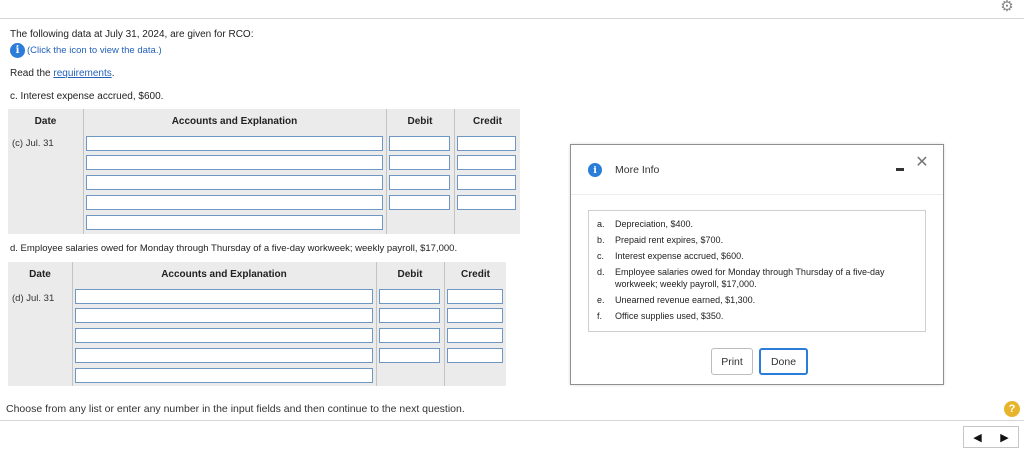 This screenshot has height=449, width=1024. I want to click on list-item: b. Prepaid rent expires, $700., so click(757, 240).